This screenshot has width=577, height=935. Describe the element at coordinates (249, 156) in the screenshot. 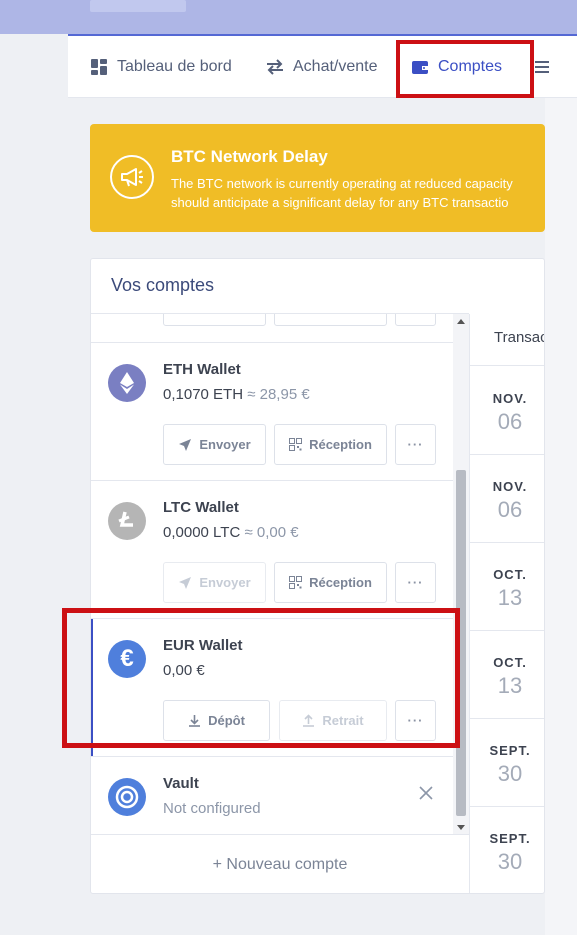

I see `banner-title: BTC Network Delay` at that location.